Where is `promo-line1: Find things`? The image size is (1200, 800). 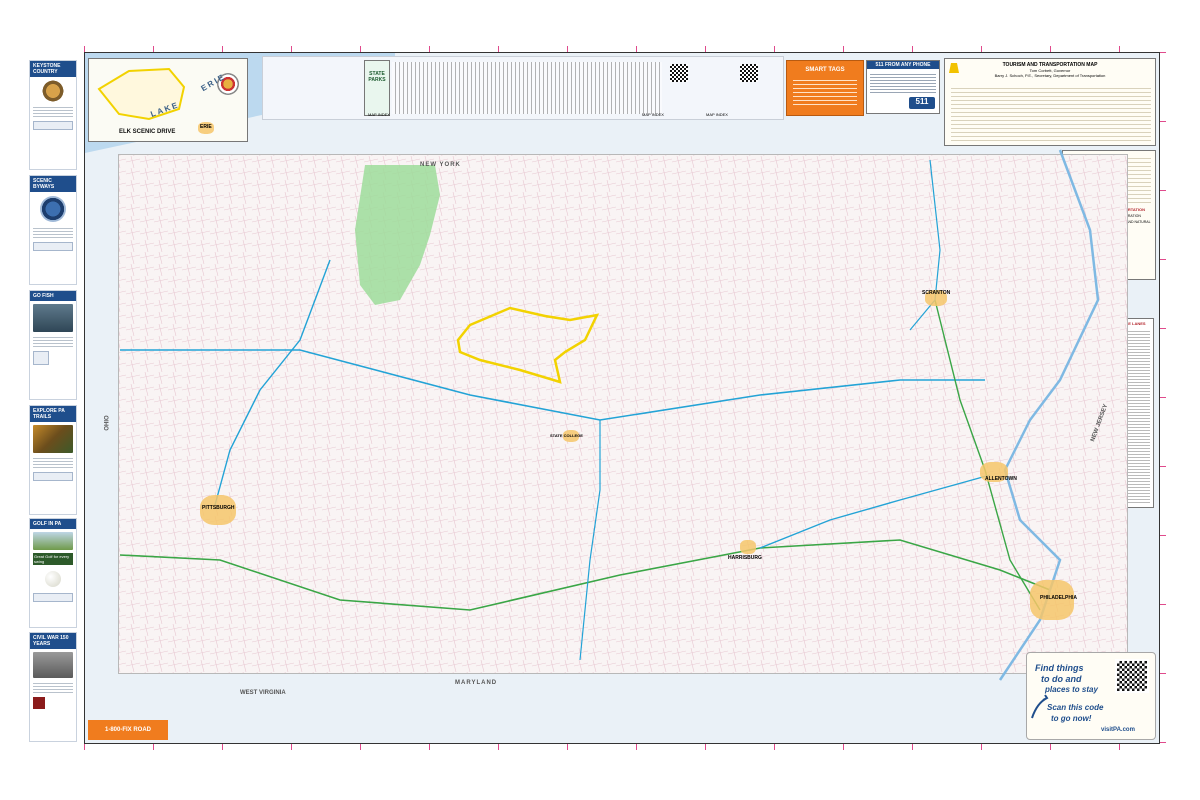
promo-line1: Find things is located at coordinates (1059, 668).